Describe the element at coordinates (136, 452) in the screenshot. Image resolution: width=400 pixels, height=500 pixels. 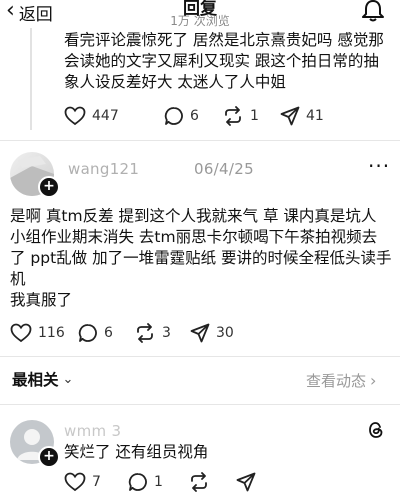
I see `comment-3-text: 笑烂了 还有组员视角` at that location.